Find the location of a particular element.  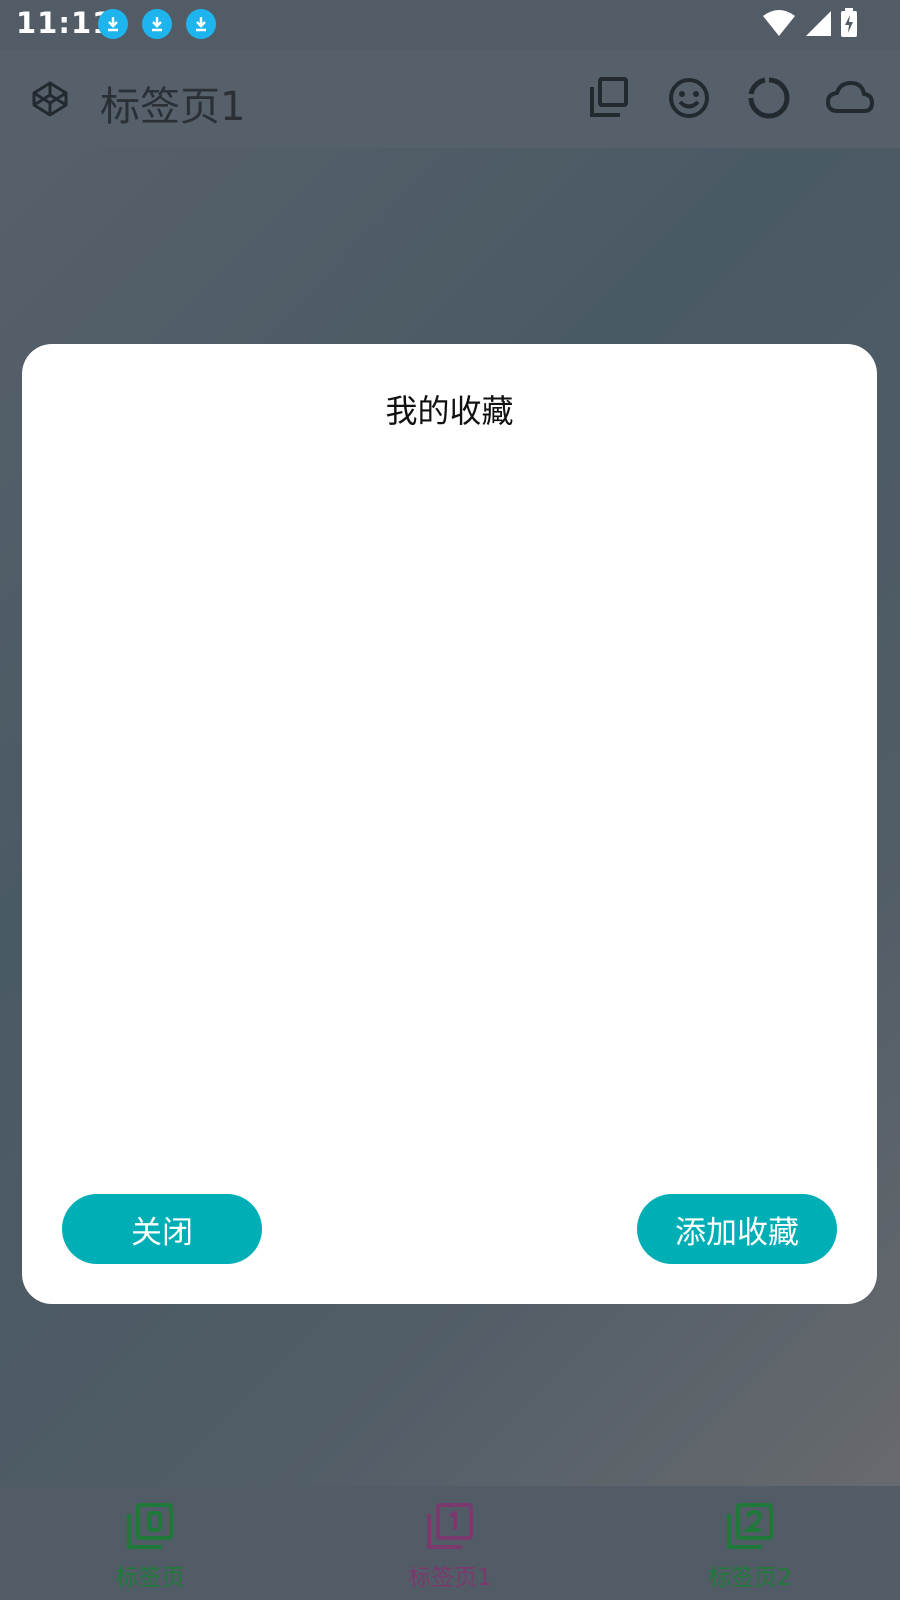

cloud-icon is located at coordinates (850, 98).